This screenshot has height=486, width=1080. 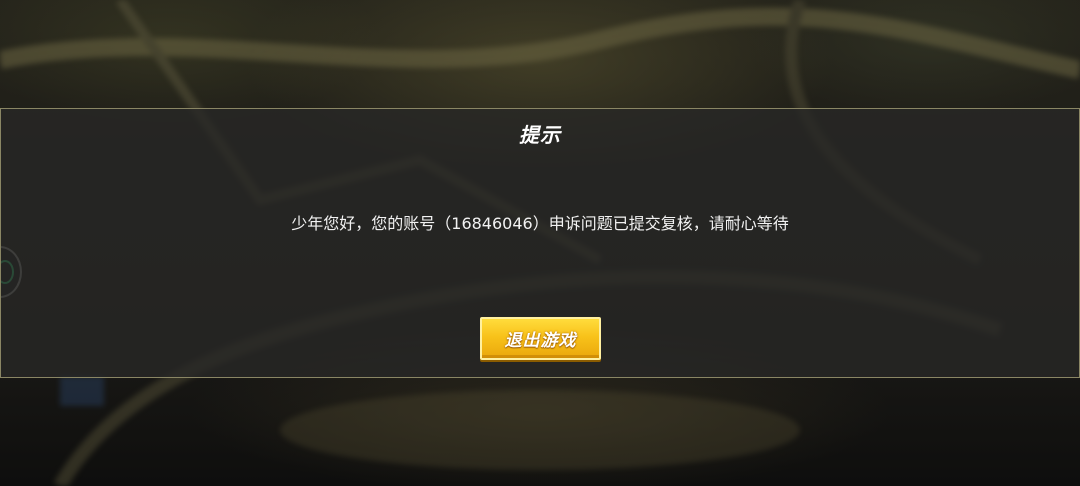 What do you see at coordinates (540, 341) in the screenshot?
I see `exit-game-button-label: 退出游戏` at bounding box center [540, 341].